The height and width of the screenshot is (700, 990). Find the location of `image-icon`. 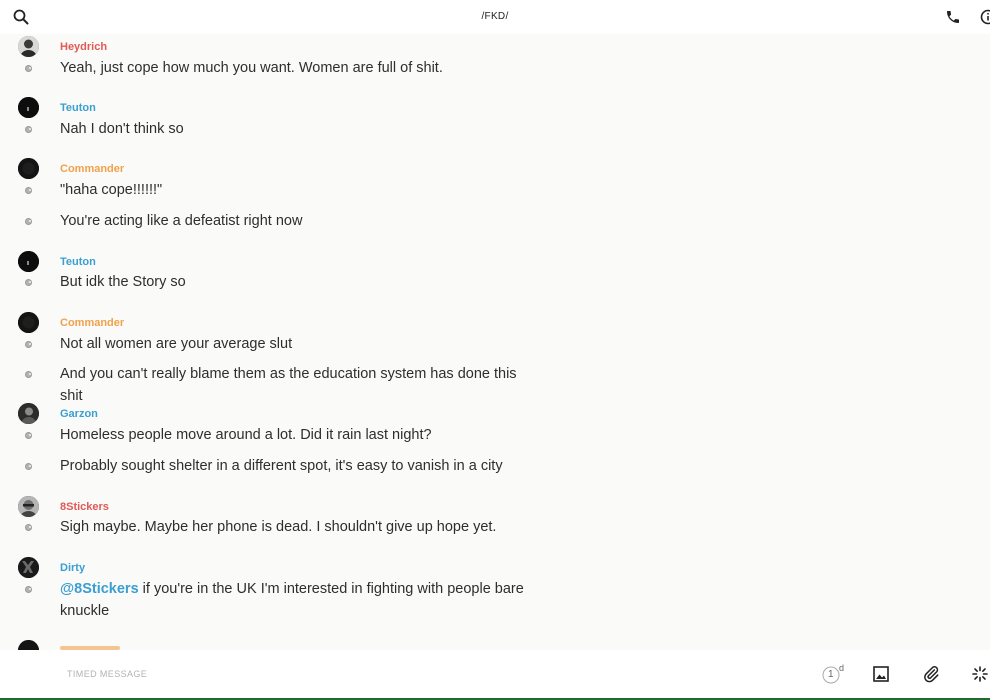

image-icon is located at coordinates (881, 676).